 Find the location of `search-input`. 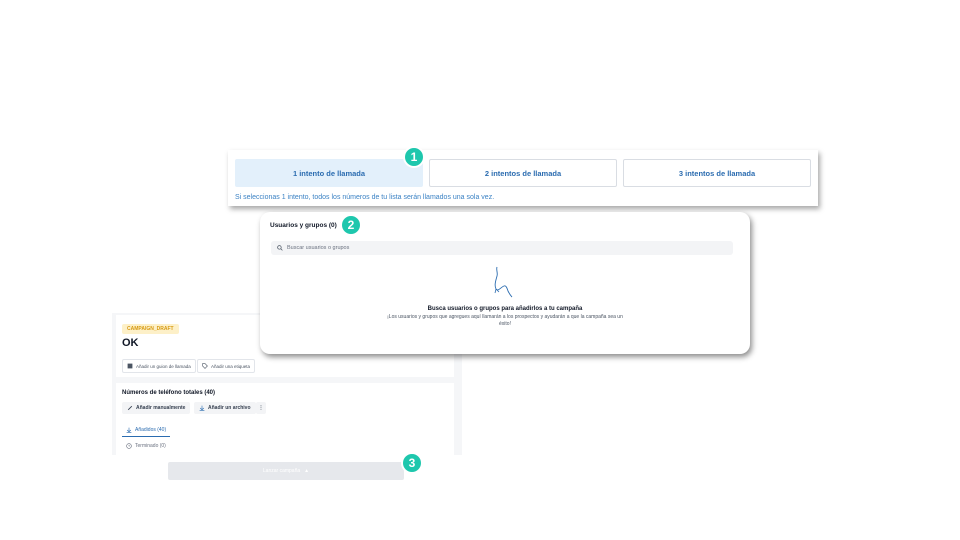

search-input is located at coordinates (437, 248).